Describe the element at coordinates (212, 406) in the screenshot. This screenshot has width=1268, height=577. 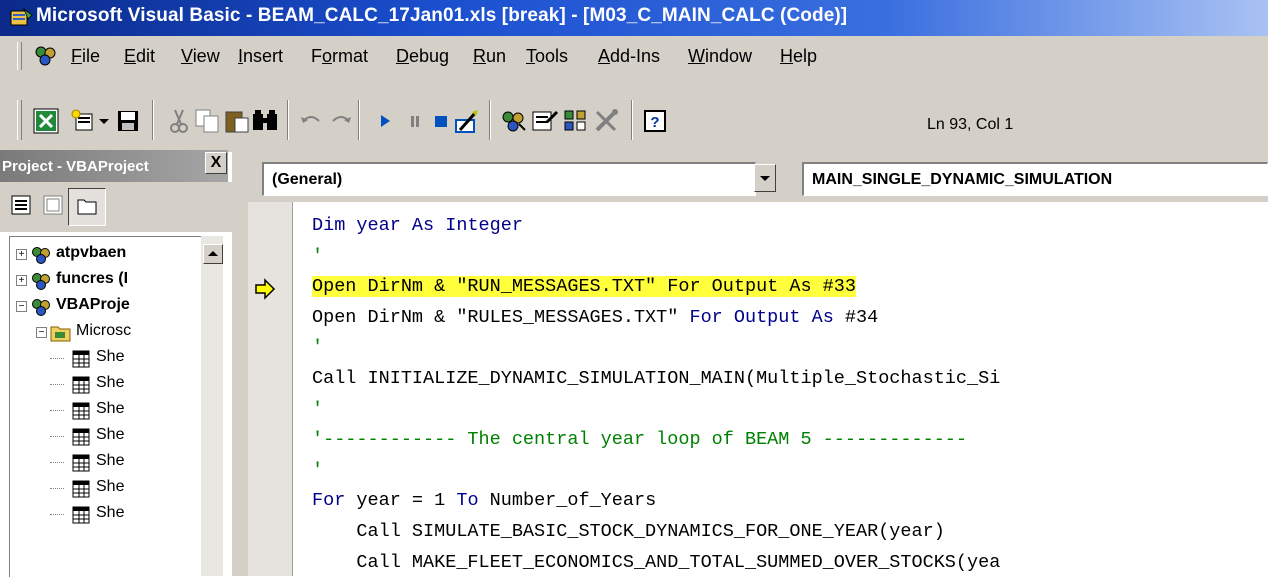
I see `project-scrollbar` at that location.